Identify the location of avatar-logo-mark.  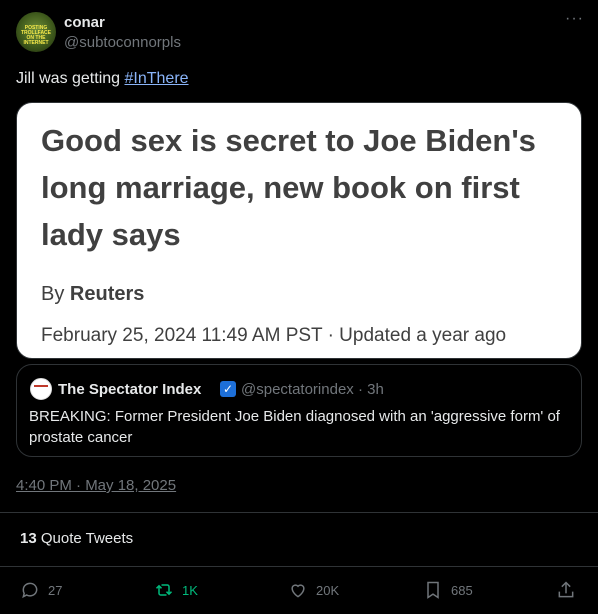
(41, 388).